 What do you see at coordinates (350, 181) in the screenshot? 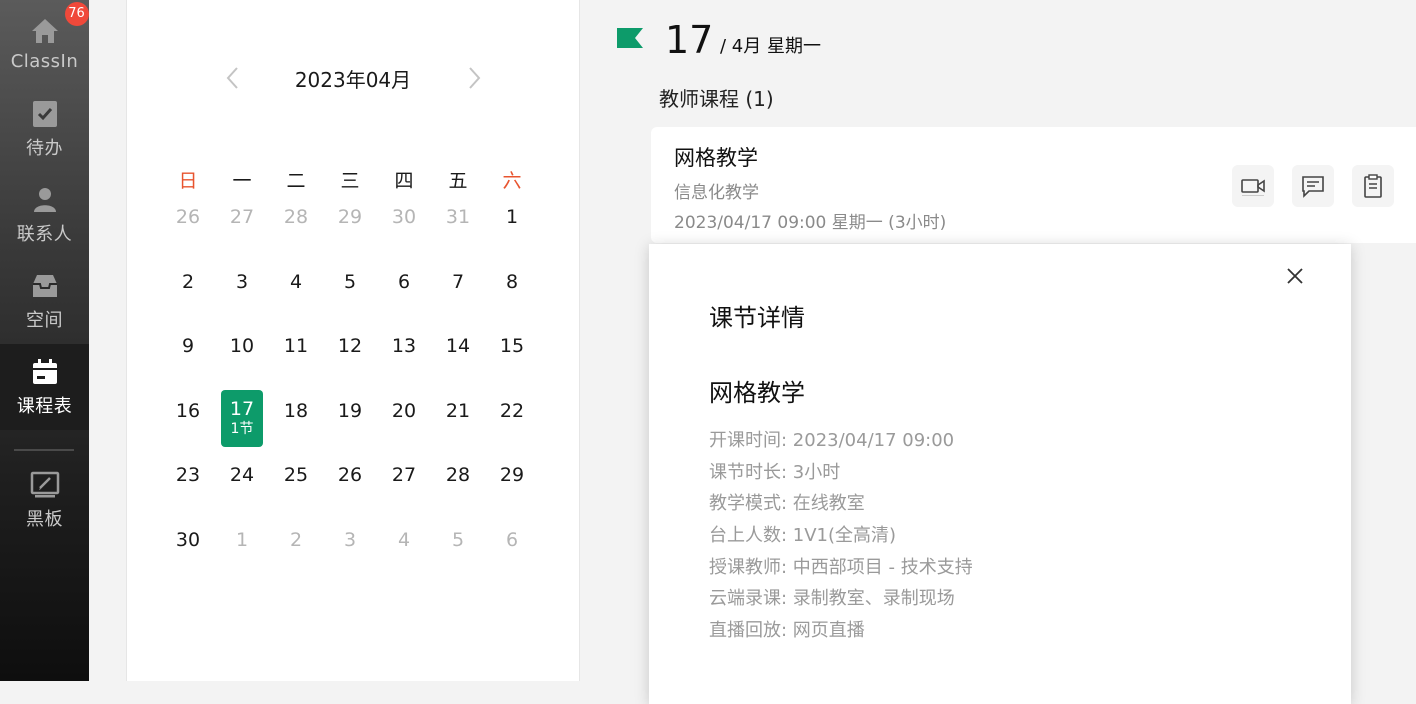
I see `weekday-label: 三` at bounding box center [350, 181].